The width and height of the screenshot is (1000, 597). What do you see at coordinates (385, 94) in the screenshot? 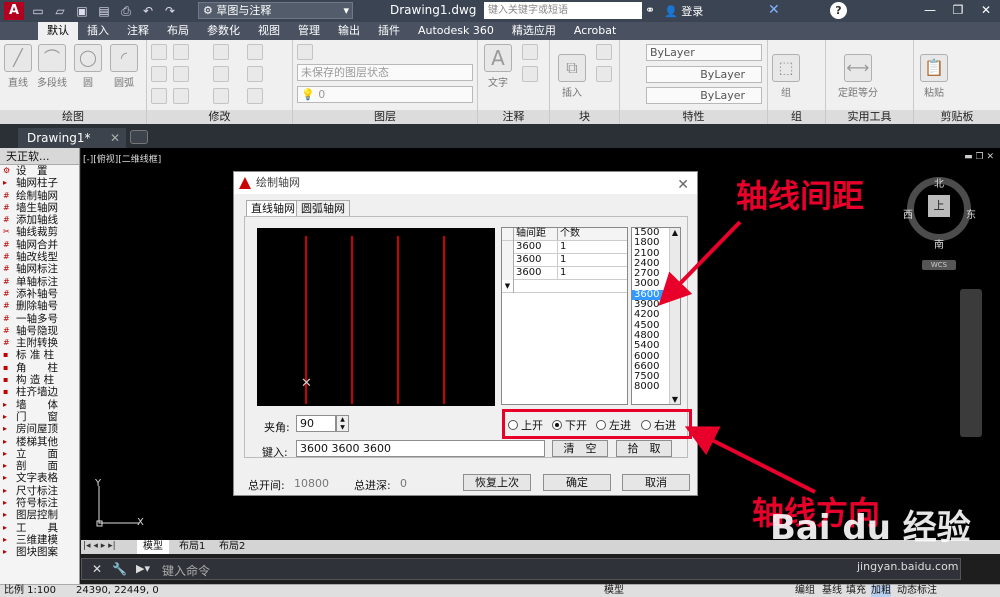
I see `layer-select: 💡 0` at bounding box center [385, 94].